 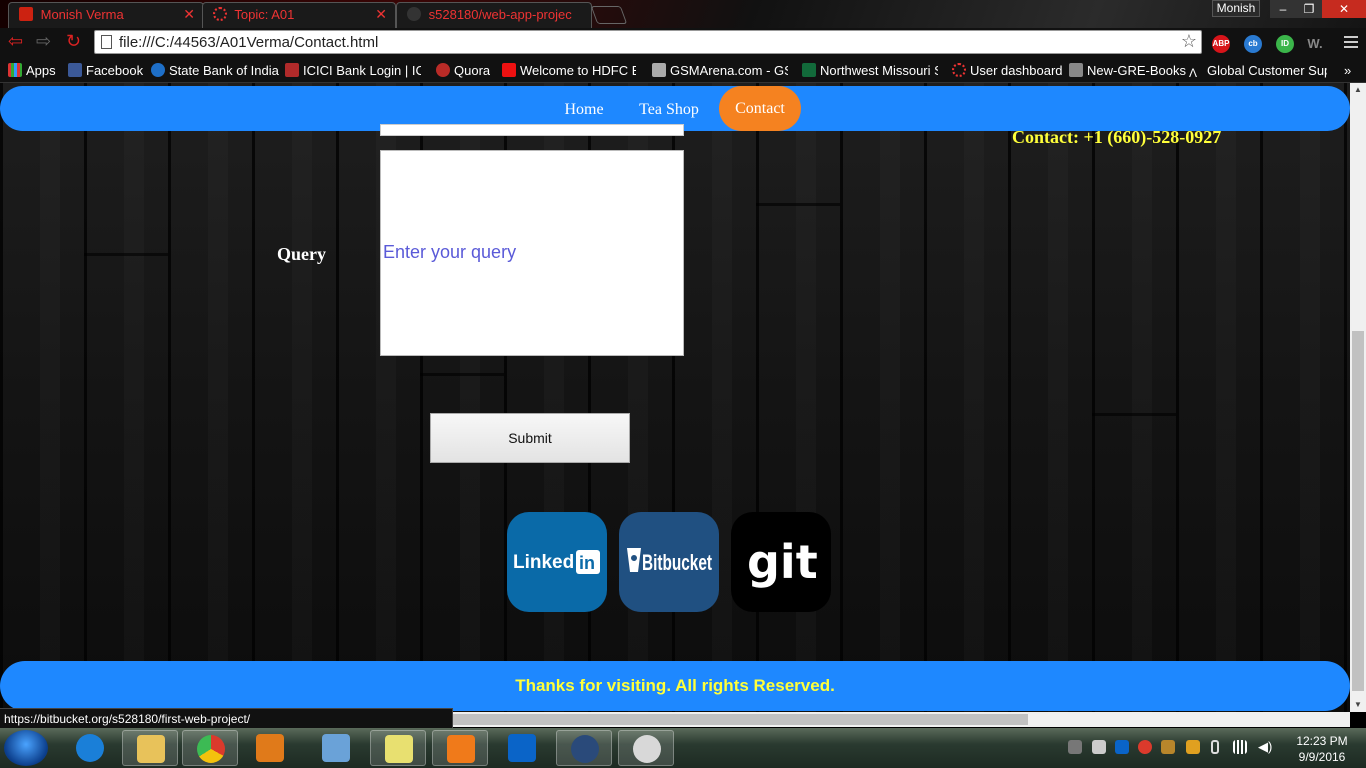 I want to click on tray-app-icon, so click(x=1193, y=747).